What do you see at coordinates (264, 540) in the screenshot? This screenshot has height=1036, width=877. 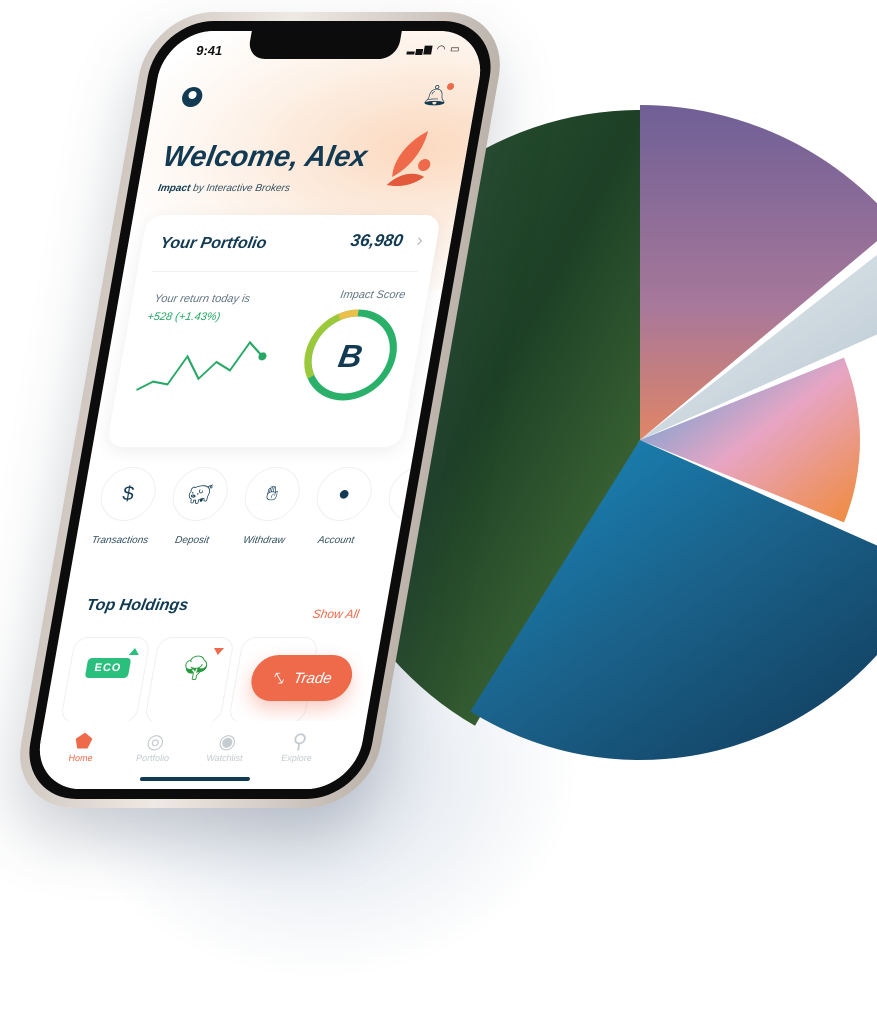 I see `action-label: Withdraw` at bounding box center [264, 540].